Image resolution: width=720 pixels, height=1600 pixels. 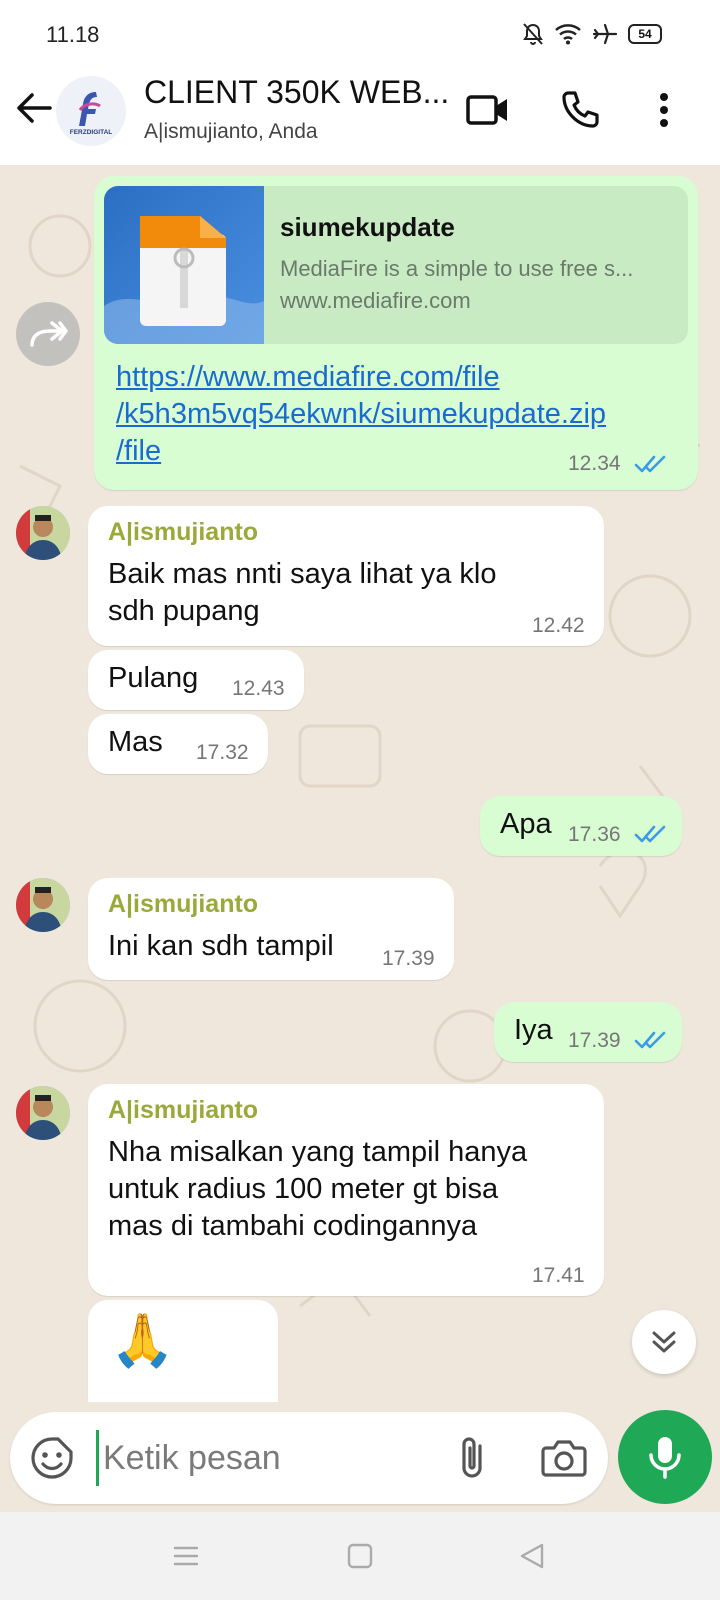 I want to click on sticker-icon, so click(x=52, y=1458).